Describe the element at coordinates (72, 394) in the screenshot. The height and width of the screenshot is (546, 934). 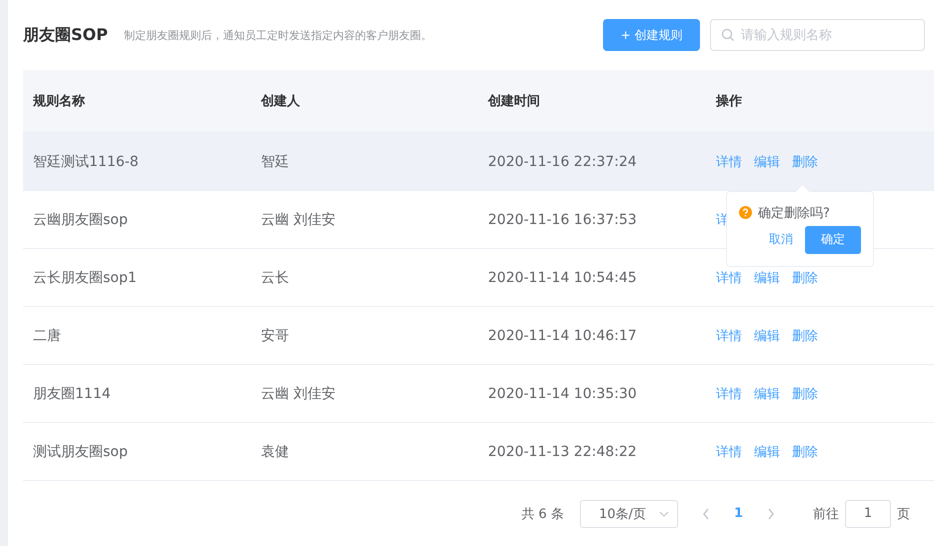
I see `table-cell: 朋友圈1114` at that location.